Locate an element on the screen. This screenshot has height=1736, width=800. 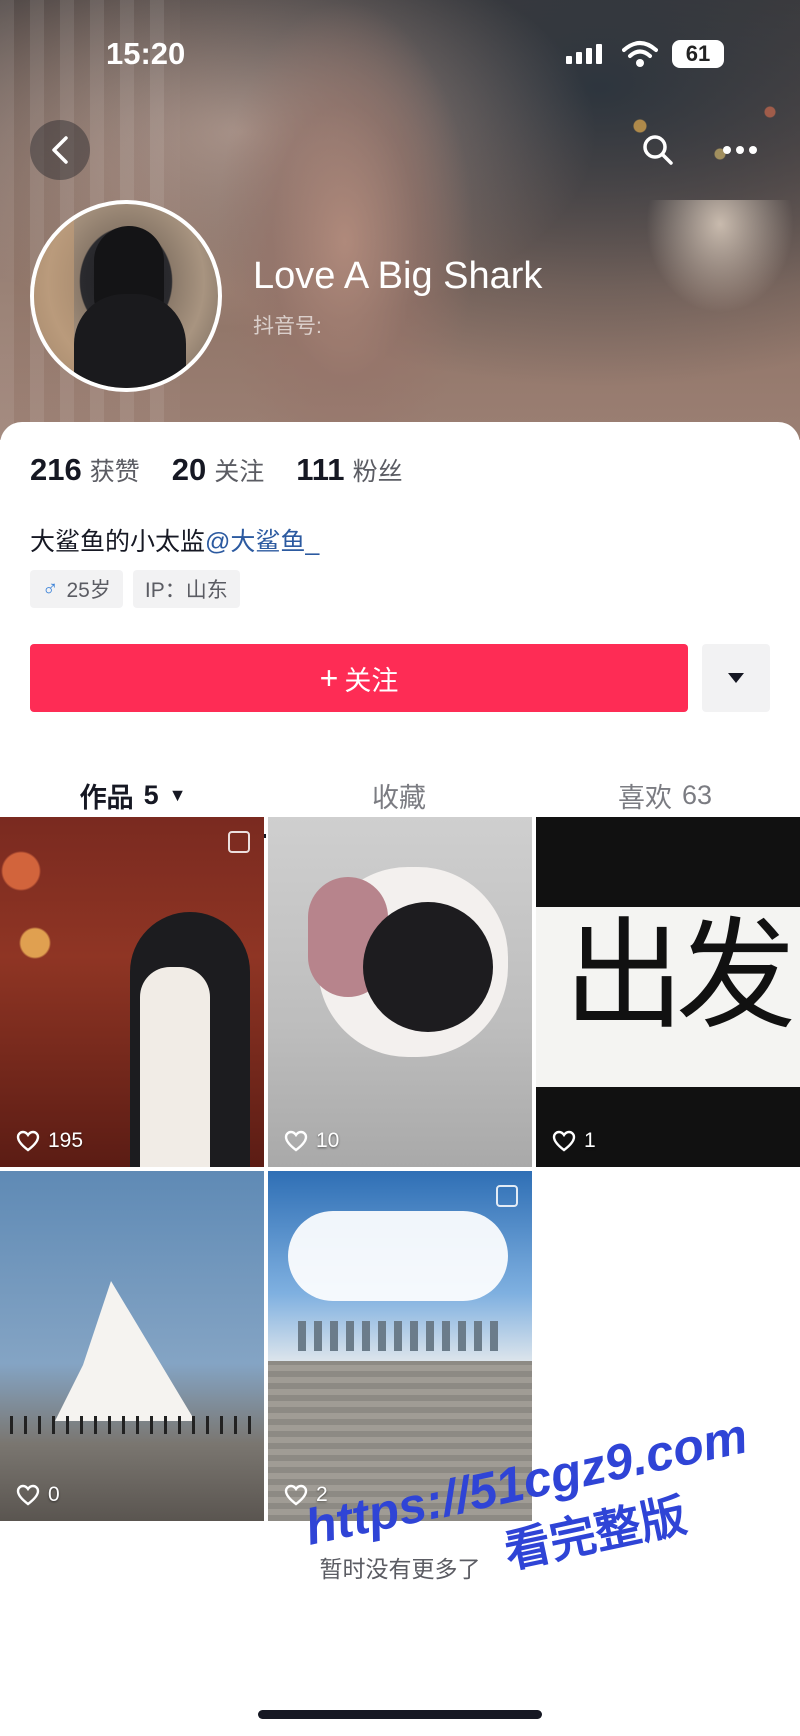
more-options-button is located at coordinates (740, 150).